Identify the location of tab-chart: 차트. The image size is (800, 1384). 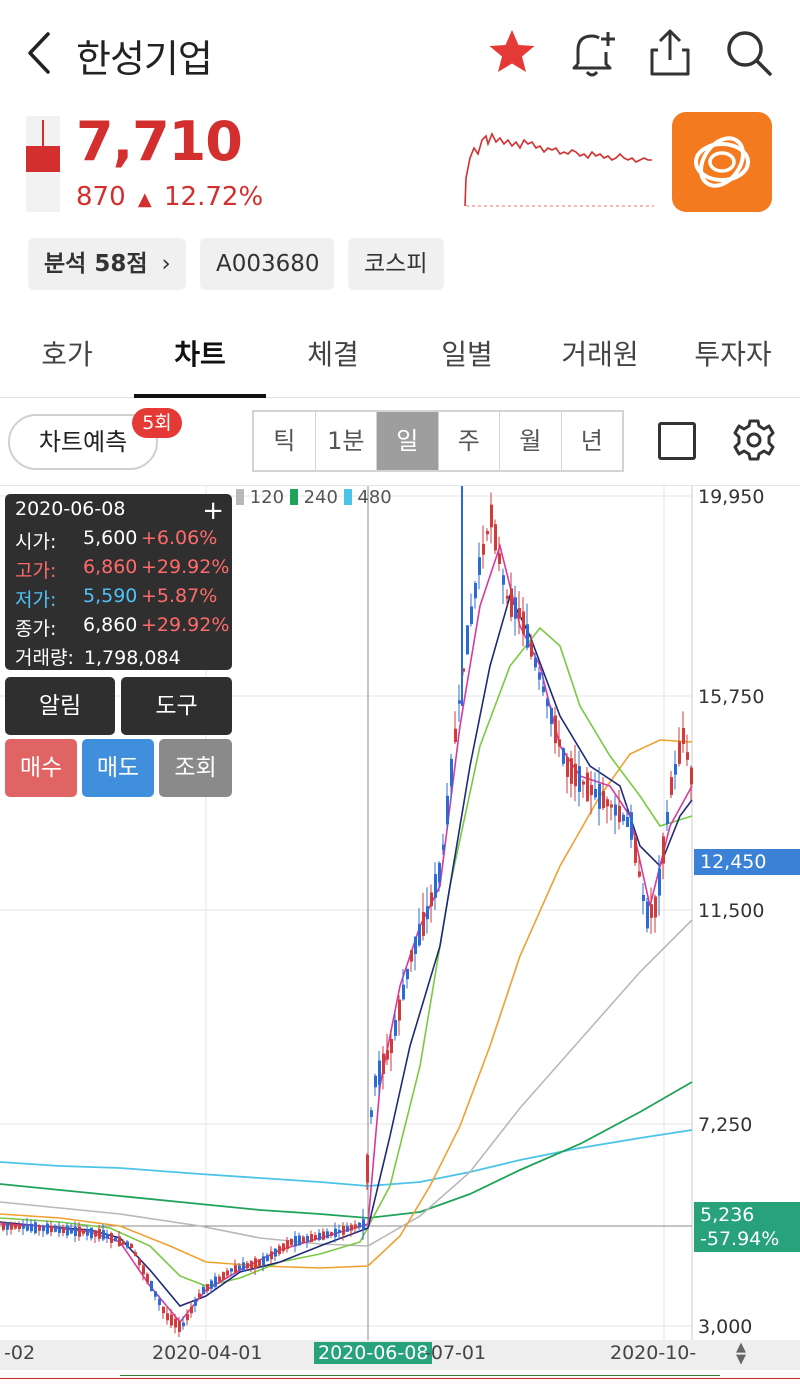
(200, 359).